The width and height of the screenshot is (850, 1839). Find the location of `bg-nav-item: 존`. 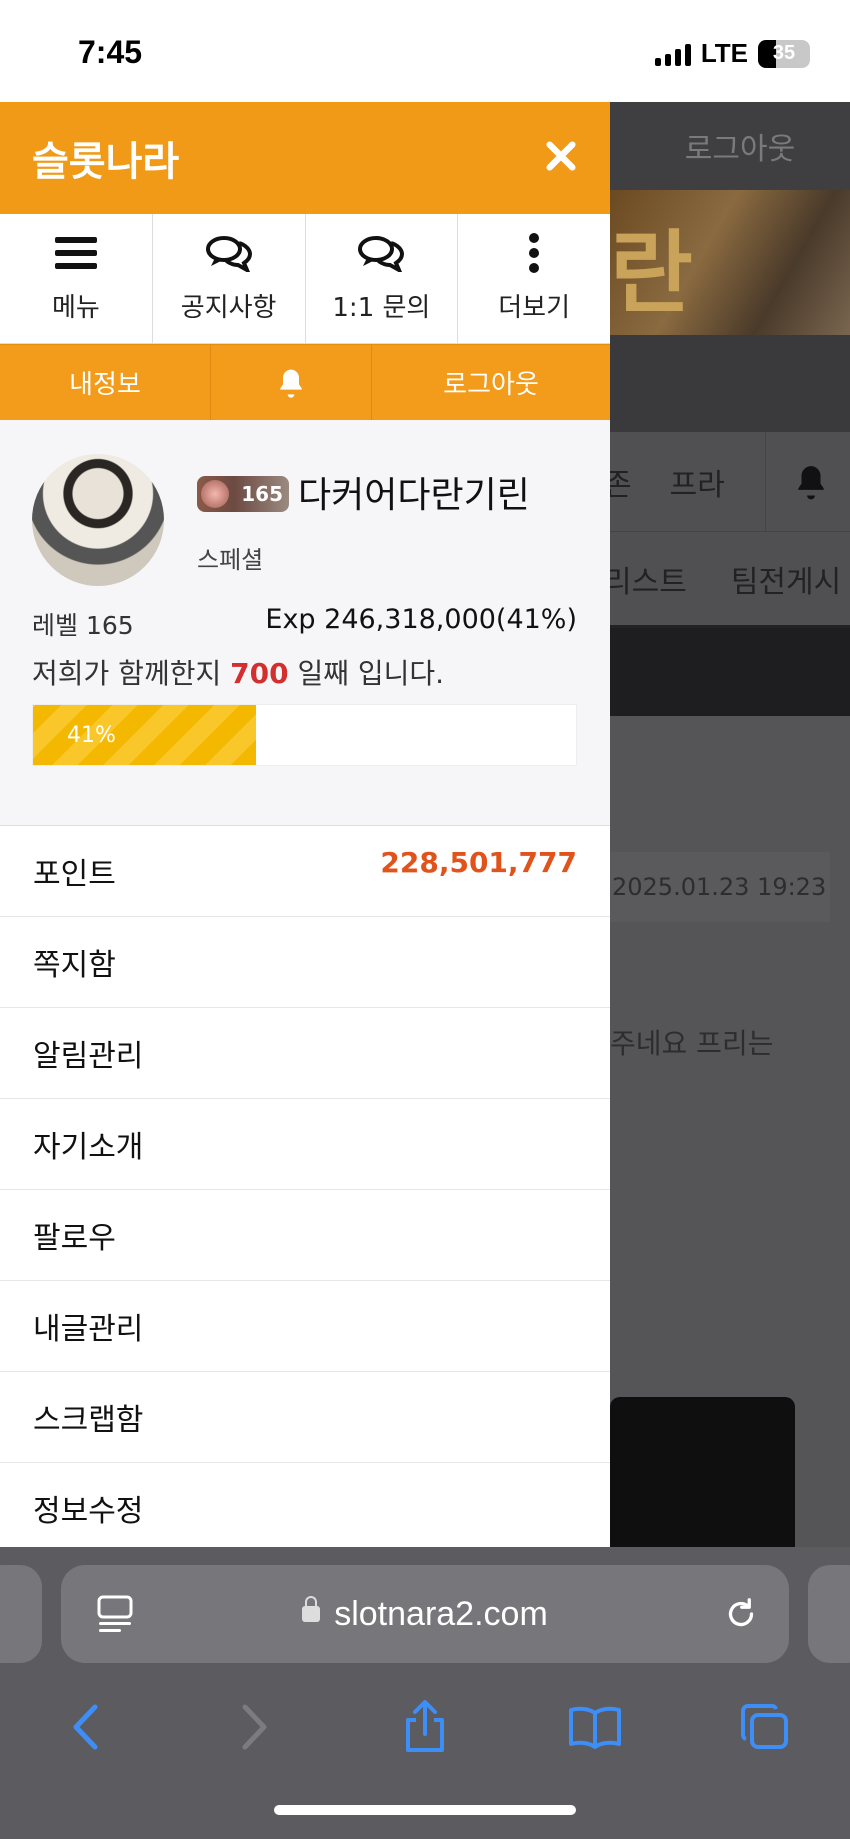

bg-nav-item: 존 is located at coordinates (621, 485).